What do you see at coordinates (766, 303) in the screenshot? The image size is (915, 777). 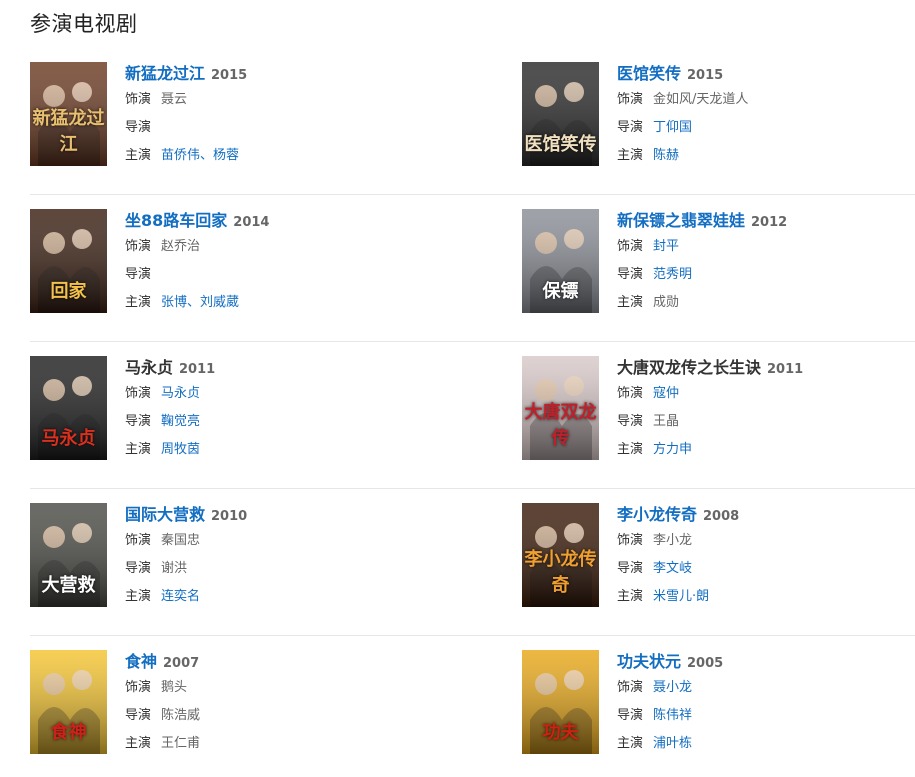 I see `star-line: 主演 成勋` at bounding box center [766, 303].